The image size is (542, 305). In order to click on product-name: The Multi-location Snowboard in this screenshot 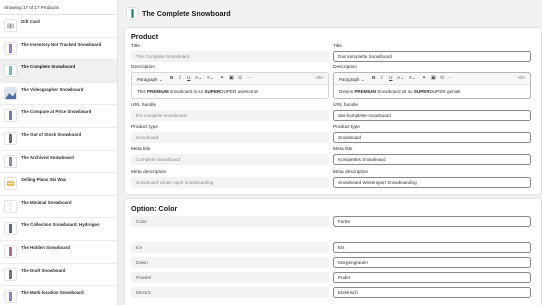, I will do `click(52, 293)`.